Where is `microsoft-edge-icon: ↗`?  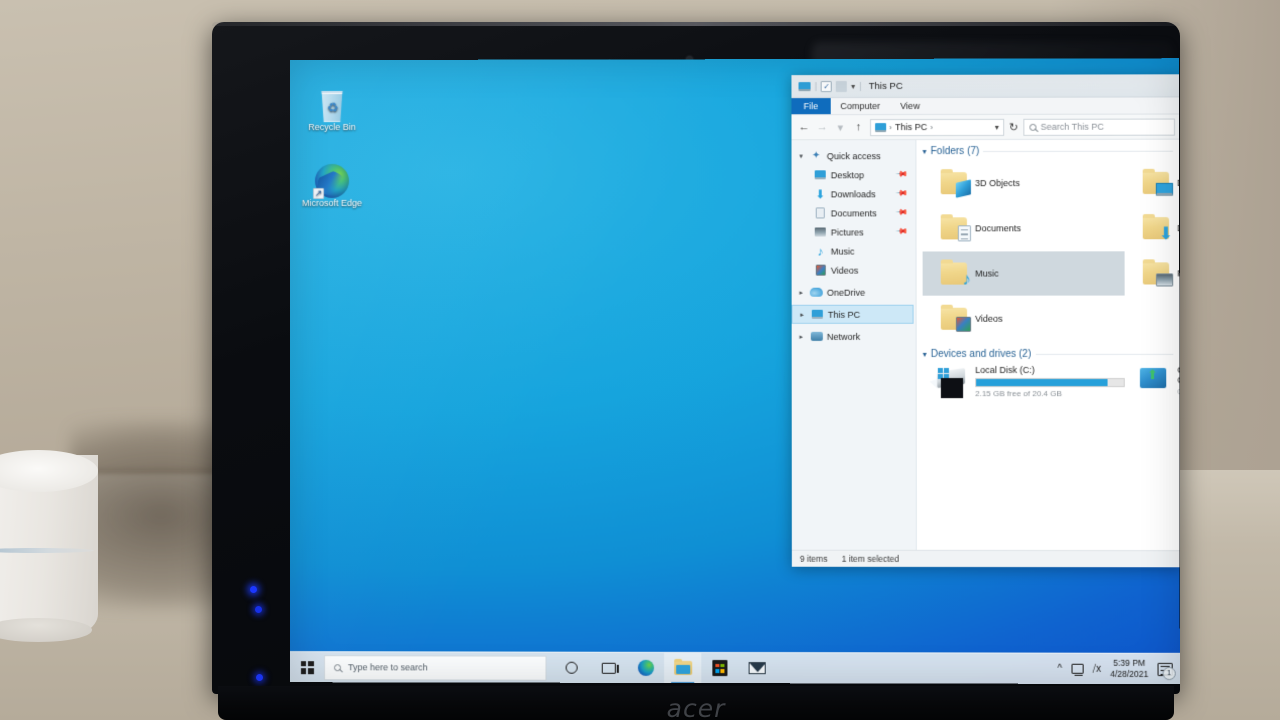
microsoft-edge-icon: ↗ is located at coordinates (332, 181).